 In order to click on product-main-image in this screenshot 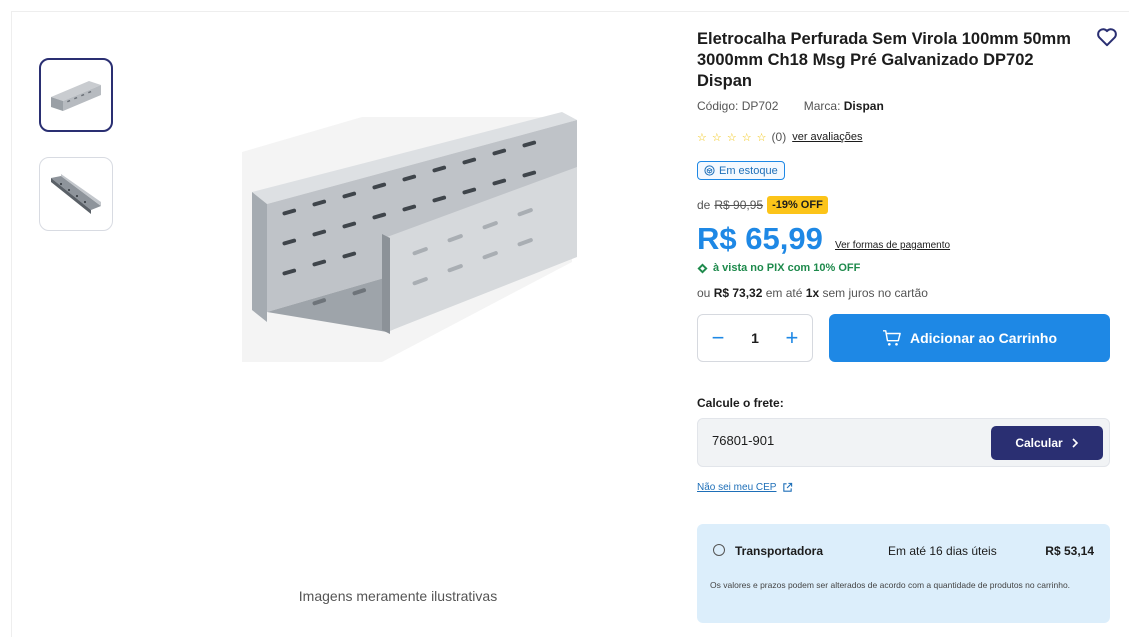, I will do `click(397, 237)`.